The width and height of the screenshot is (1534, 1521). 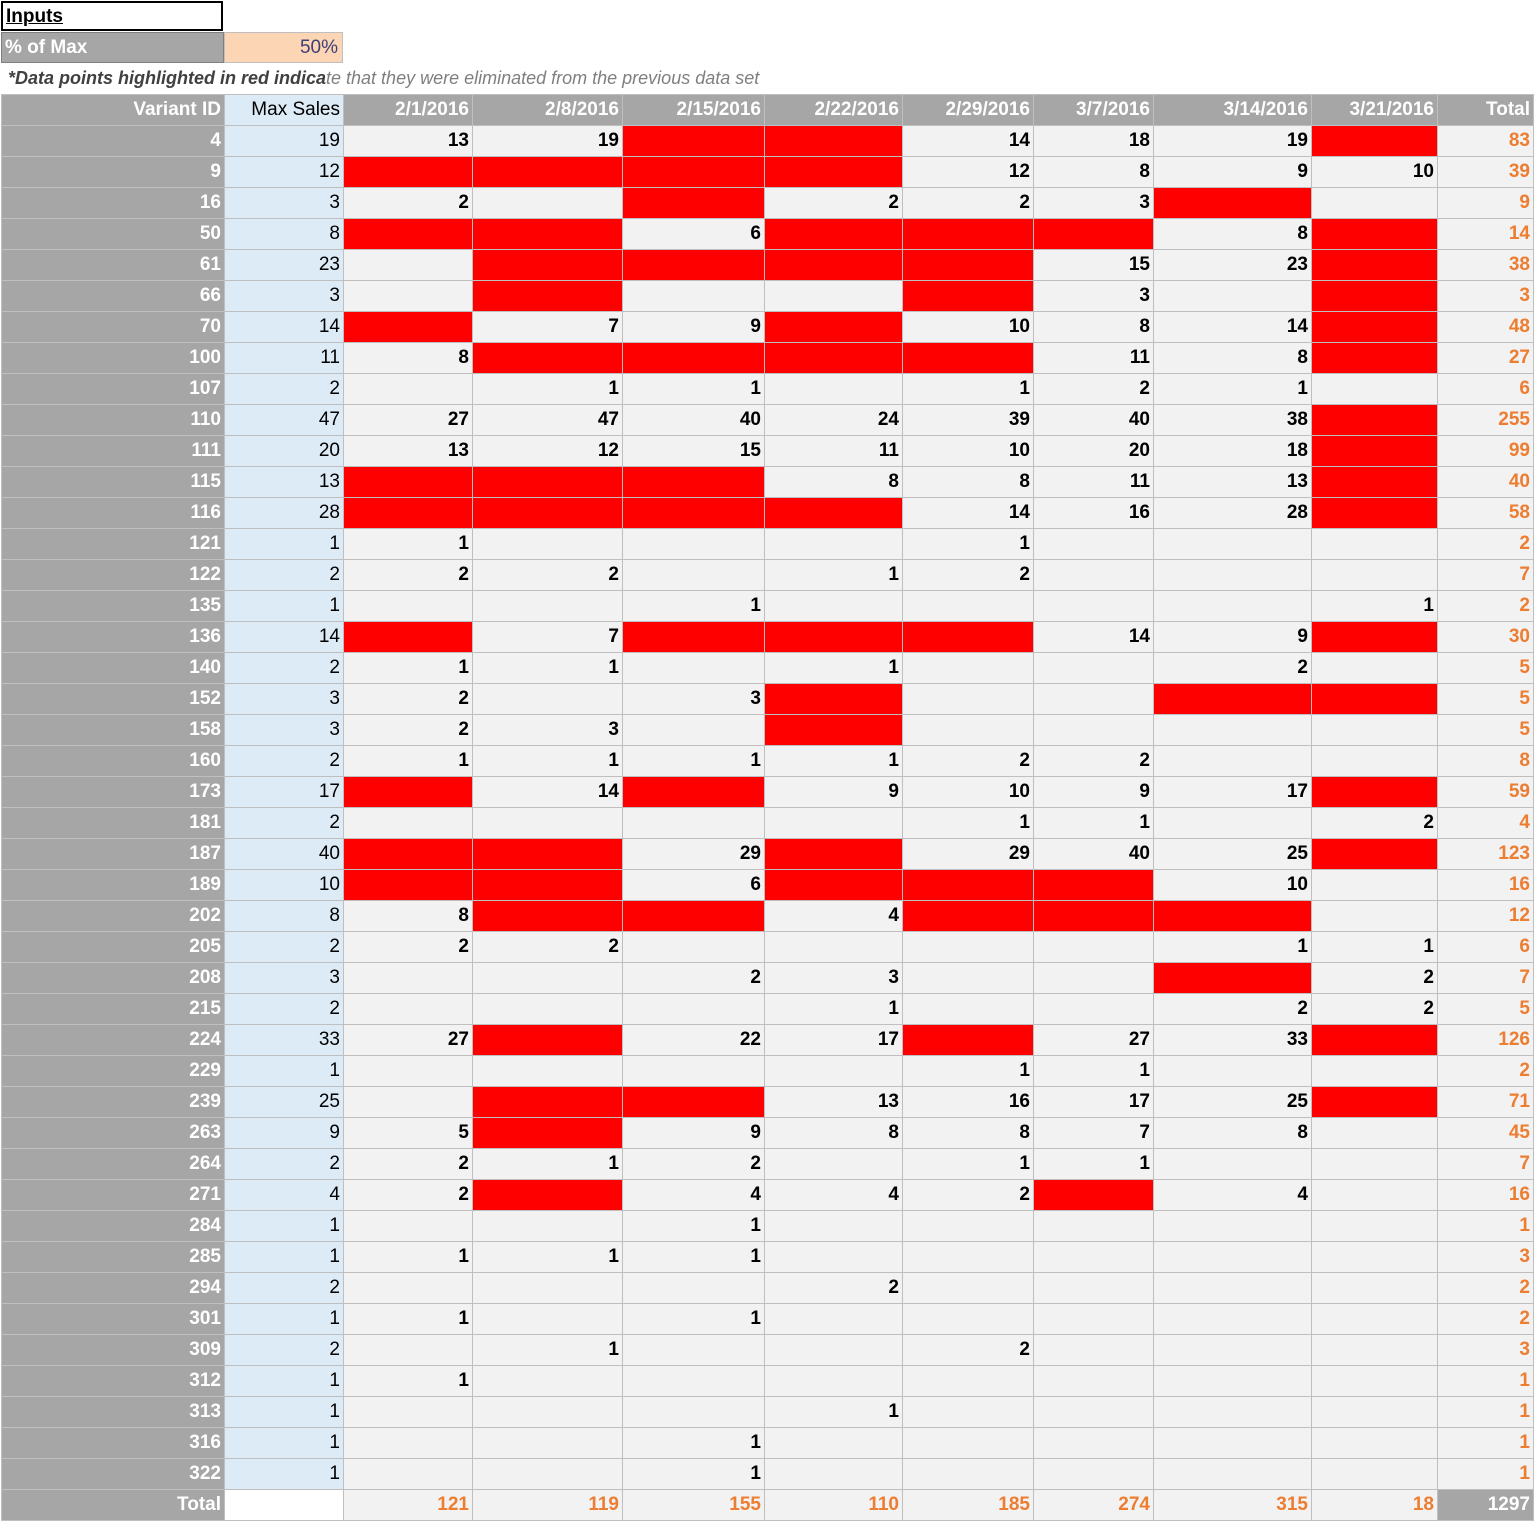 I want to click on sales-cell: 23, so click(x=1232, y=265).